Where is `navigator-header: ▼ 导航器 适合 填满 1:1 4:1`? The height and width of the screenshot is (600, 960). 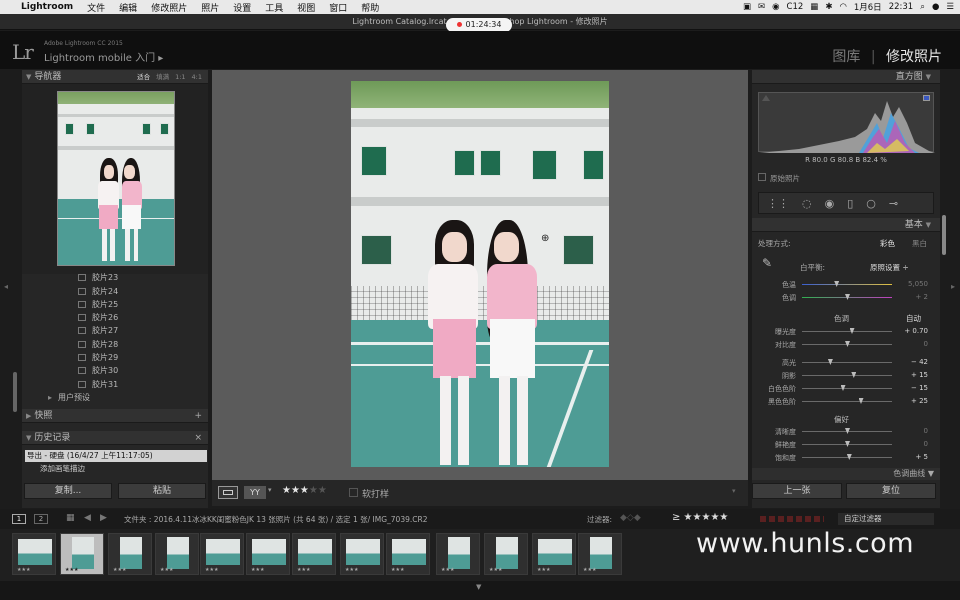
navigator-header: ▼ 导航器 适合 填满 1:1 4:1 is located at coordinates (115, 77).